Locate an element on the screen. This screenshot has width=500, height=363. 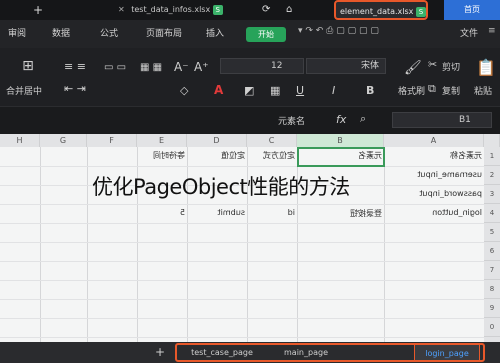
row-header: 3 is located at coordinates (492, 194).